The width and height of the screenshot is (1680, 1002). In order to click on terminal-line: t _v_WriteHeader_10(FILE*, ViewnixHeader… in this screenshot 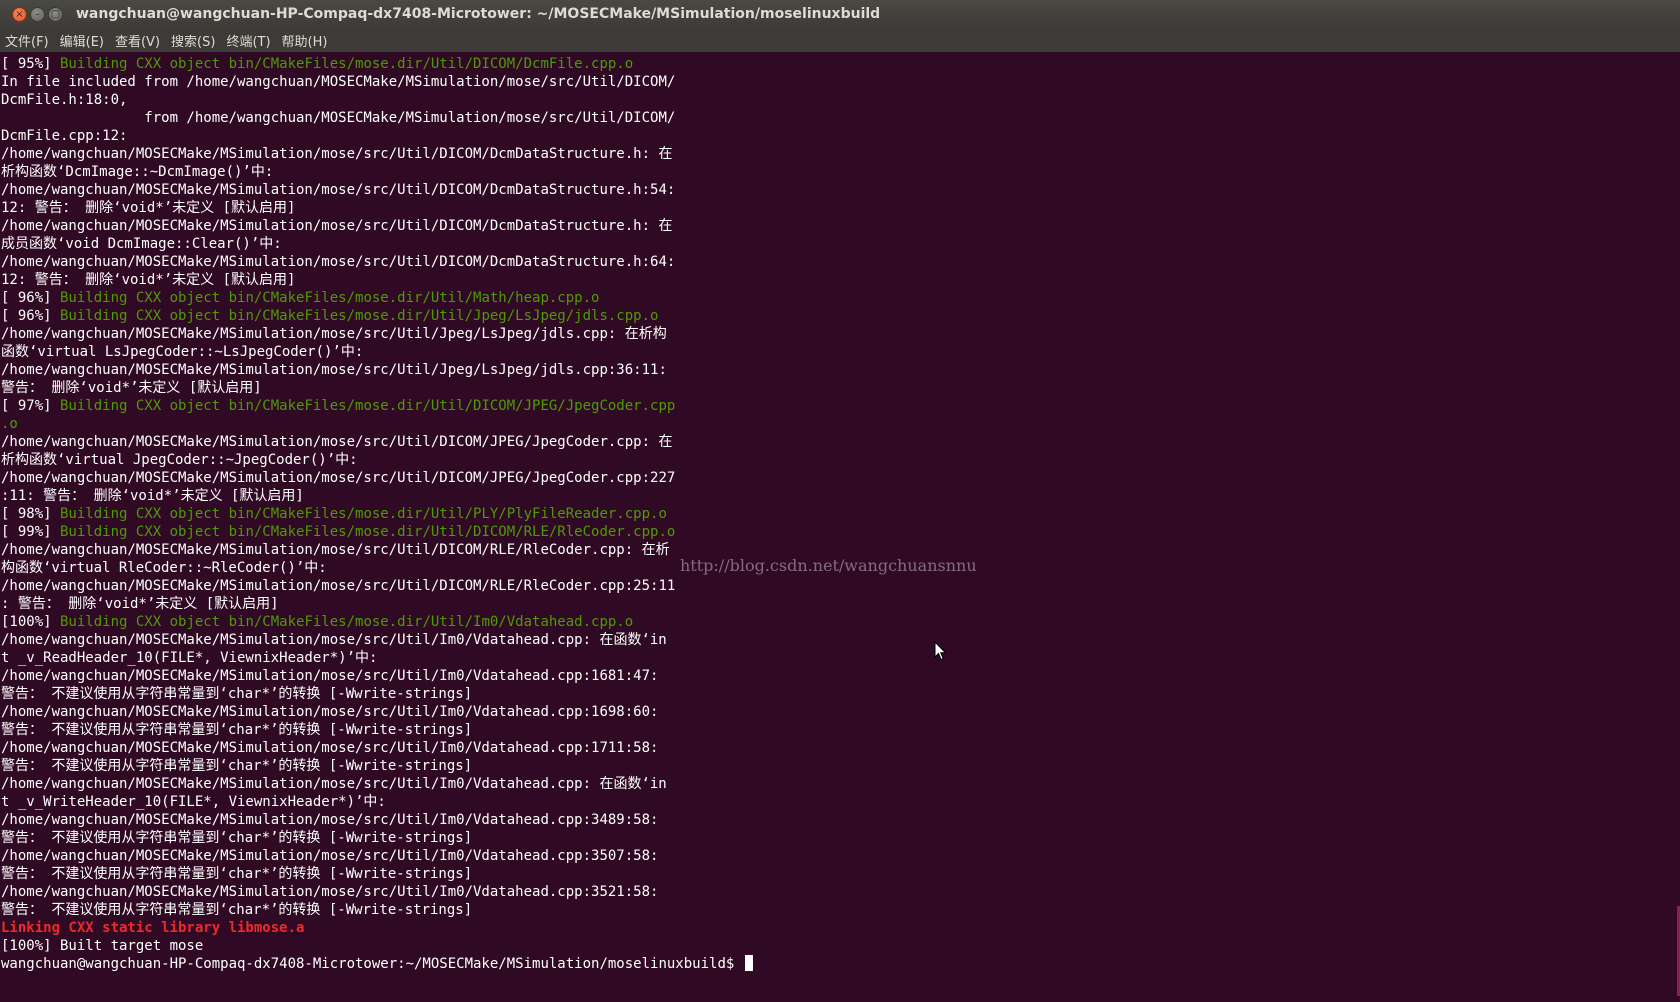, I will do `click(377, 802)`.